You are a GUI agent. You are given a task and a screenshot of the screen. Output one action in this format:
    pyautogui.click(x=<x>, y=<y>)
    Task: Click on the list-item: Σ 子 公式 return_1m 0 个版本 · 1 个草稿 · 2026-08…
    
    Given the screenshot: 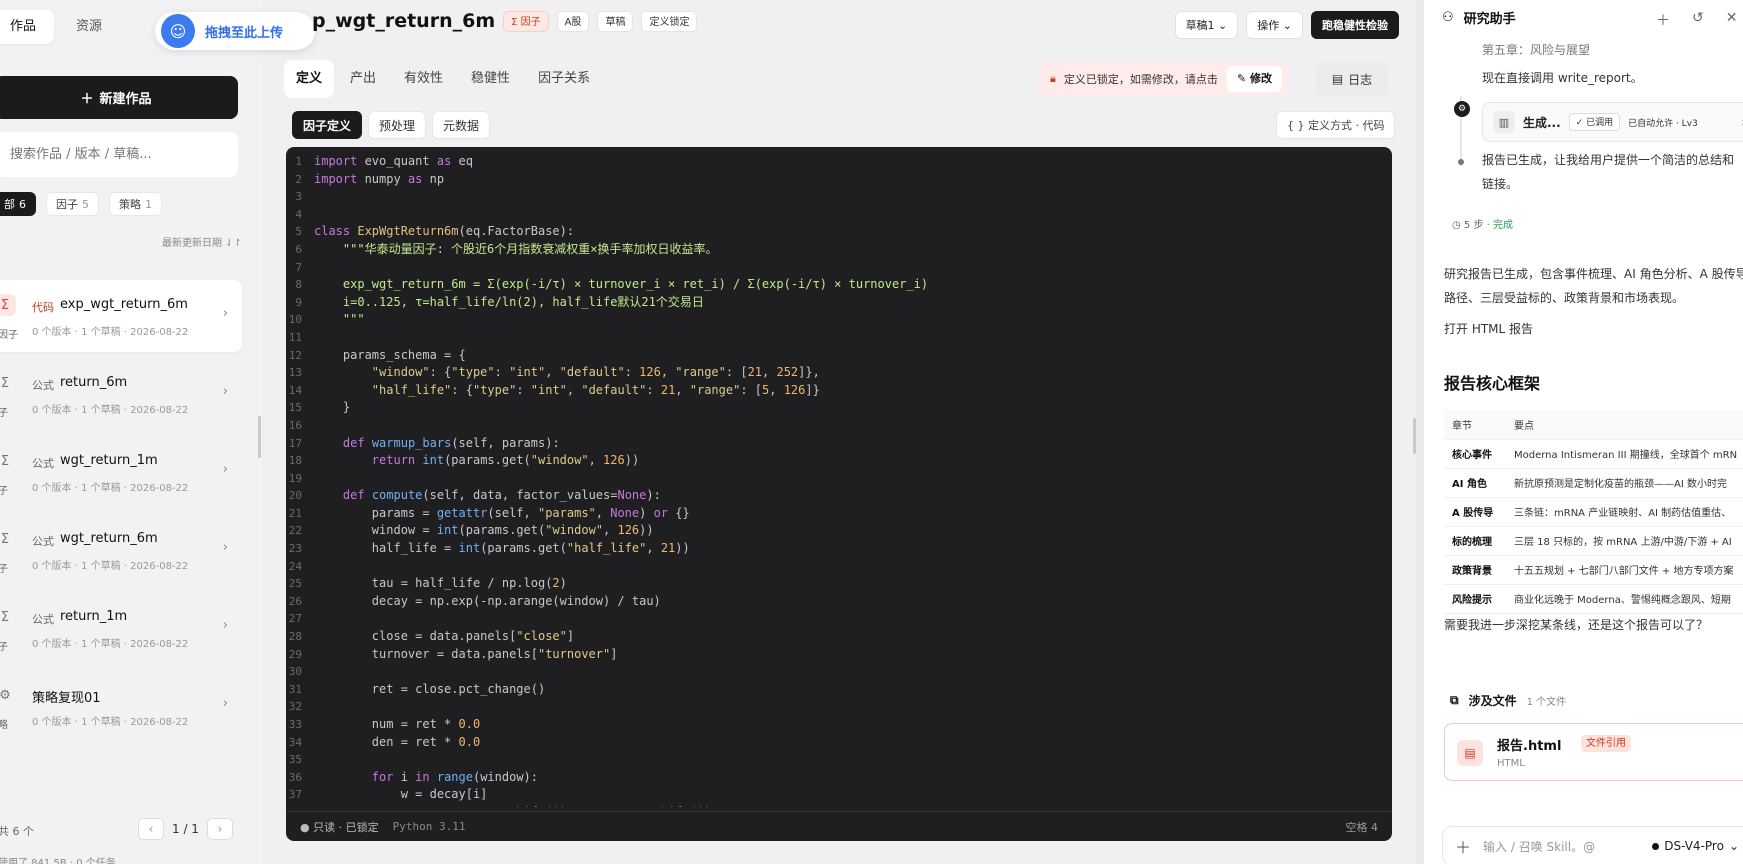 What is the action you would take?
    pyautogui.click(x=121, y=628)
    